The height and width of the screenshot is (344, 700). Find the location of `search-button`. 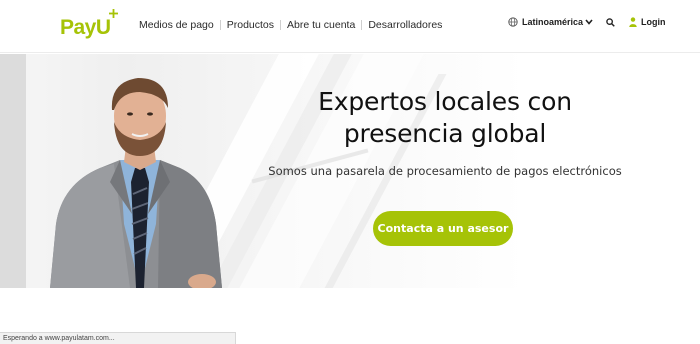

search-button is located at coordinates (610, 22).